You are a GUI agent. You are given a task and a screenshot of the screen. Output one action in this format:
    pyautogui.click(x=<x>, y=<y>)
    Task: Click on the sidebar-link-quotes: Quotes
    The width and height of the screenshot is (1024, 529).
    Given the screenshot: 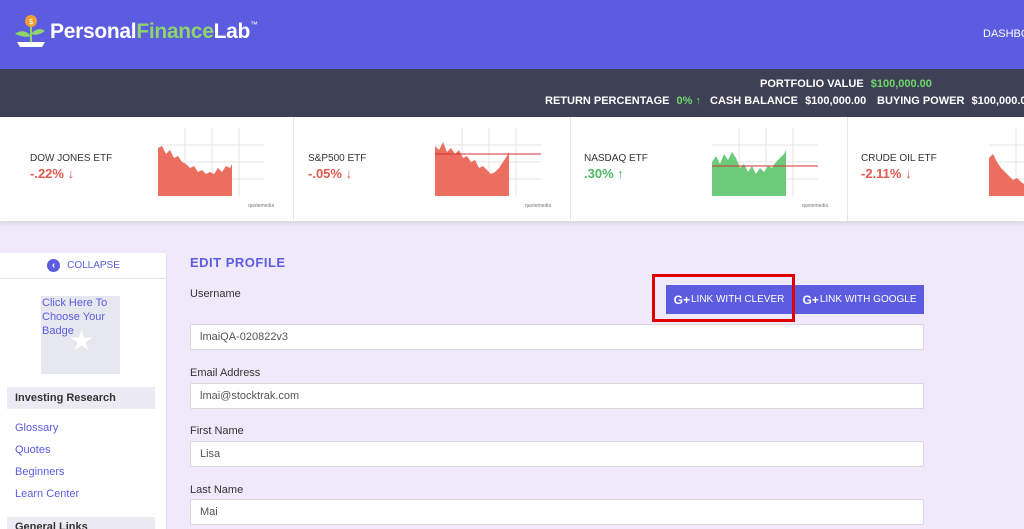 What is the action you would take?
    pyautogui.click(x=32, y=450)
    